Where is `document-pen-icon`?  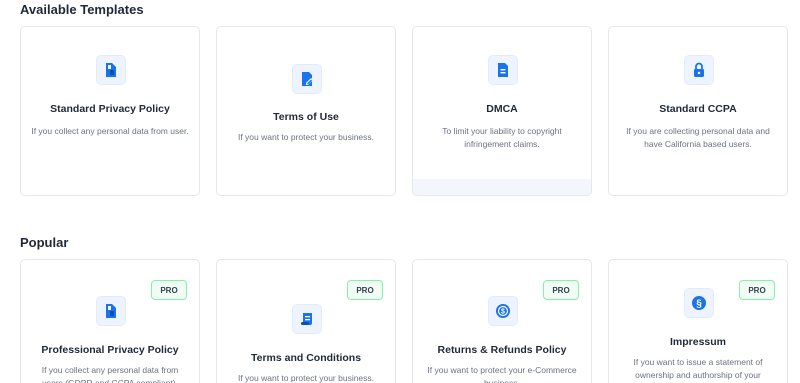 document-pen-icon is located at coordinates (307, 79).